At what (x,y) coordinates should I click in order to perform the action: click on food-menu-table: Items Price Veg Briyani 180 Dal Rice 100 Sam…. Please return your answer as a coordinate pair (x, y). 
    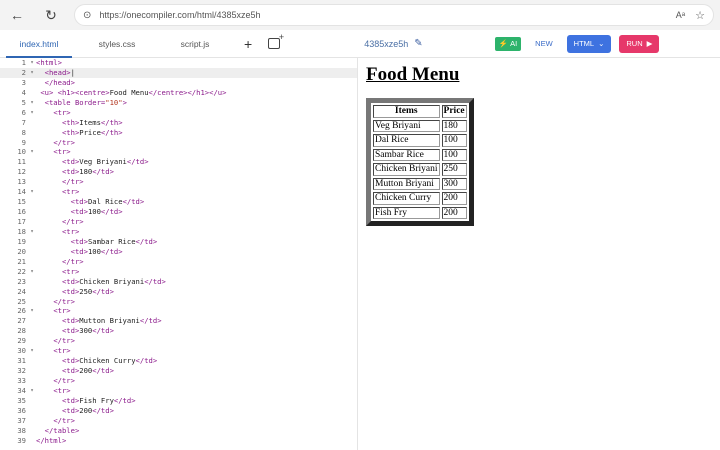
    Looking at the image, I should click on (420, 162).